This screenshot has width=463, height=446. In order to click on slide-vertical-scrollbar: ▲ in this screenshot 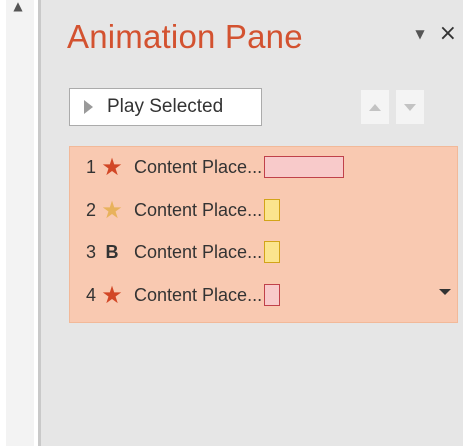, I will do `click(19, 223)`.